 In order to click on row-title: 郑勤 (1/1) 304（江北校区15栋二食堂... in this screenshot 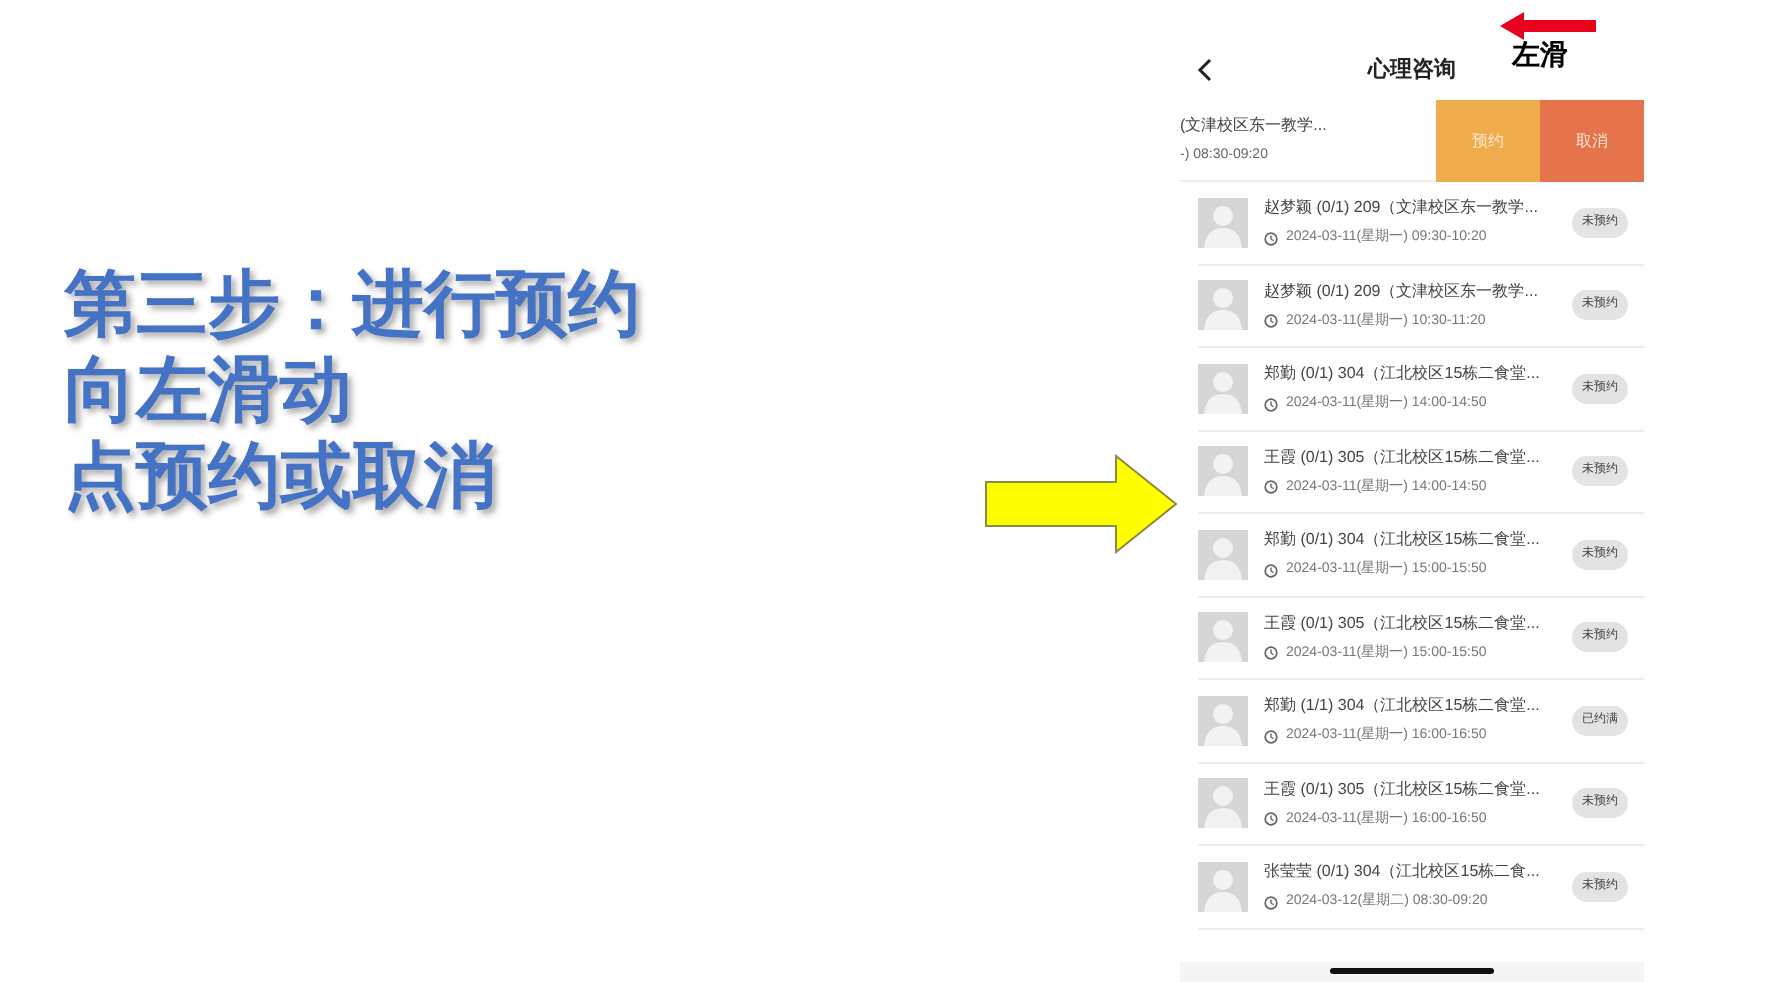, I will do `click(1403, 706)`.